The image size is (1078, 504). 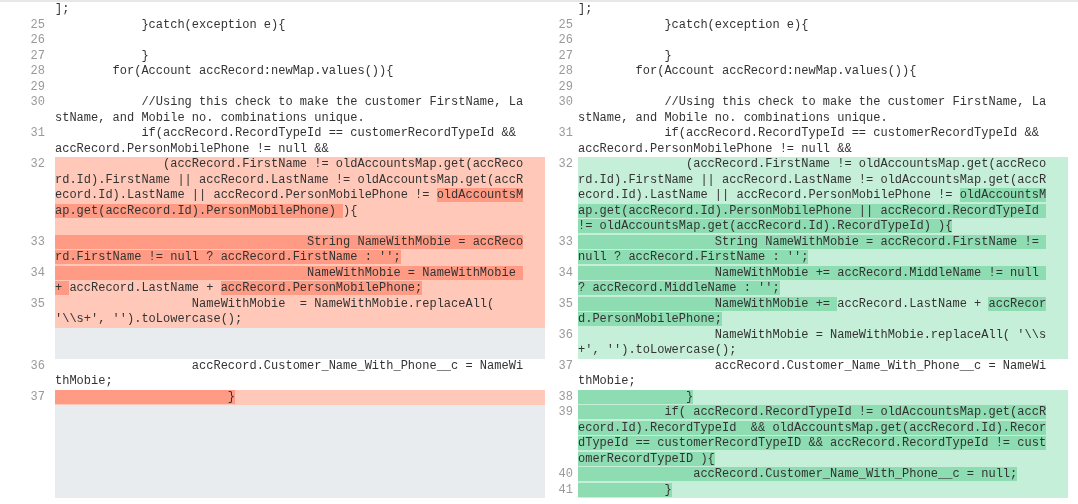 What do you see at coordinates (657, 351) in the screenshot?
I see `code-line: +', '').toLowercase();` at bounding box center [657, 351].